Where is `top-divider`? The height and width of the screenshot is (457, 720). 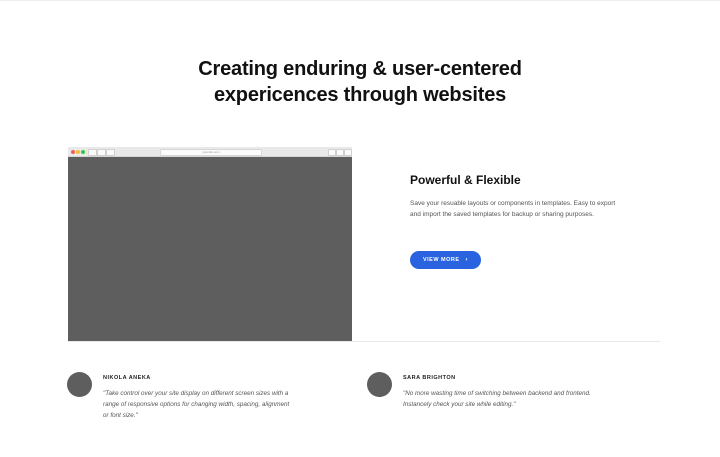 top-divider is located at coordinates (360, 0).